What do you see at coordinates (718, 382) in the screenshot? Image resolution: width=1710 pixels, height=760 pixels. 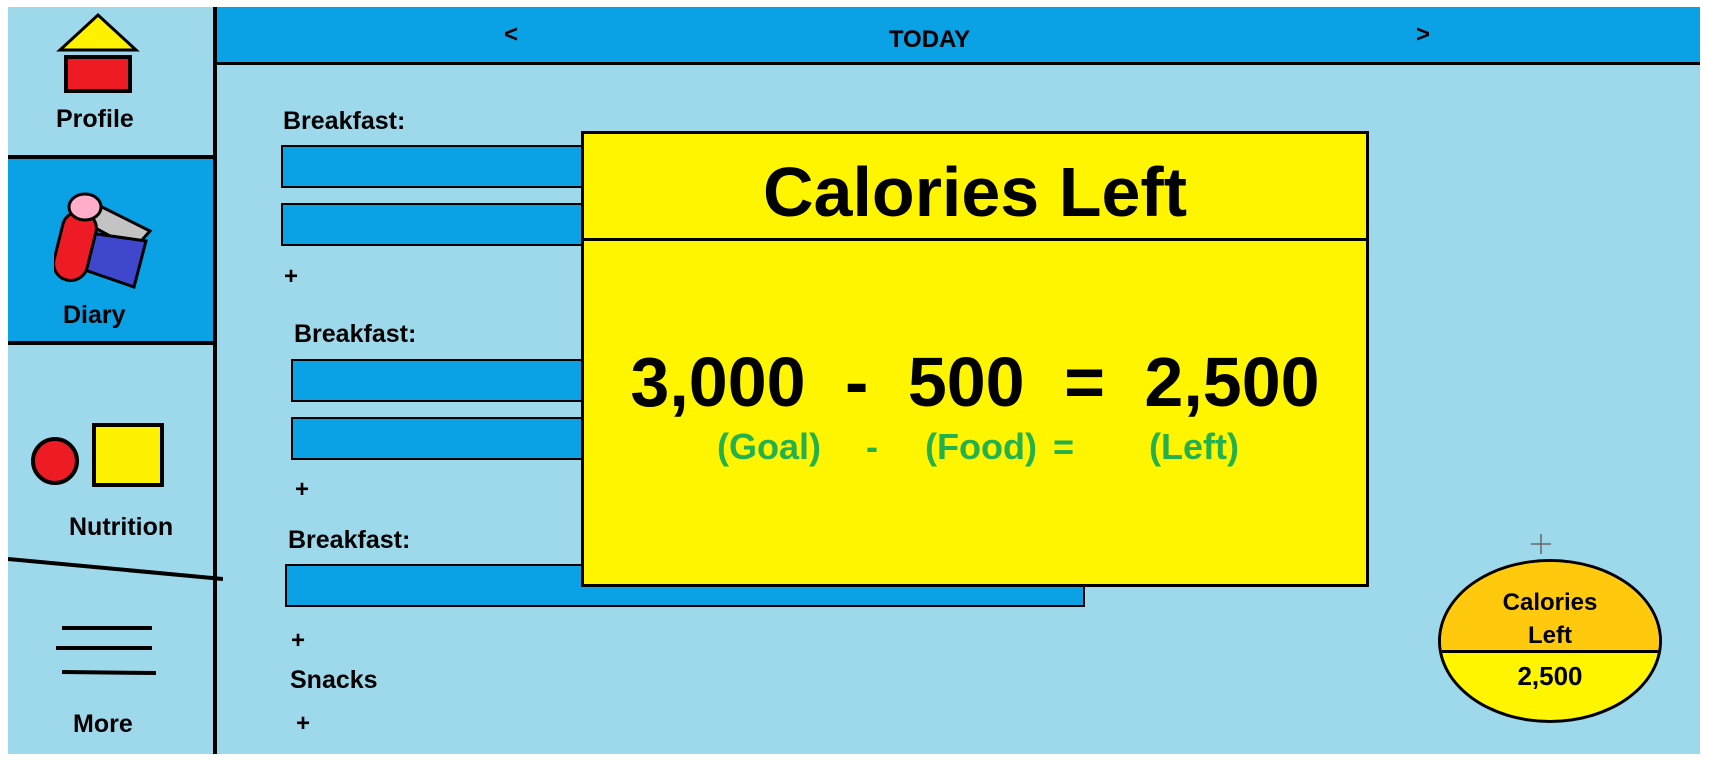 I see `goal-value: 3,000` at bounding box center [718, 382].